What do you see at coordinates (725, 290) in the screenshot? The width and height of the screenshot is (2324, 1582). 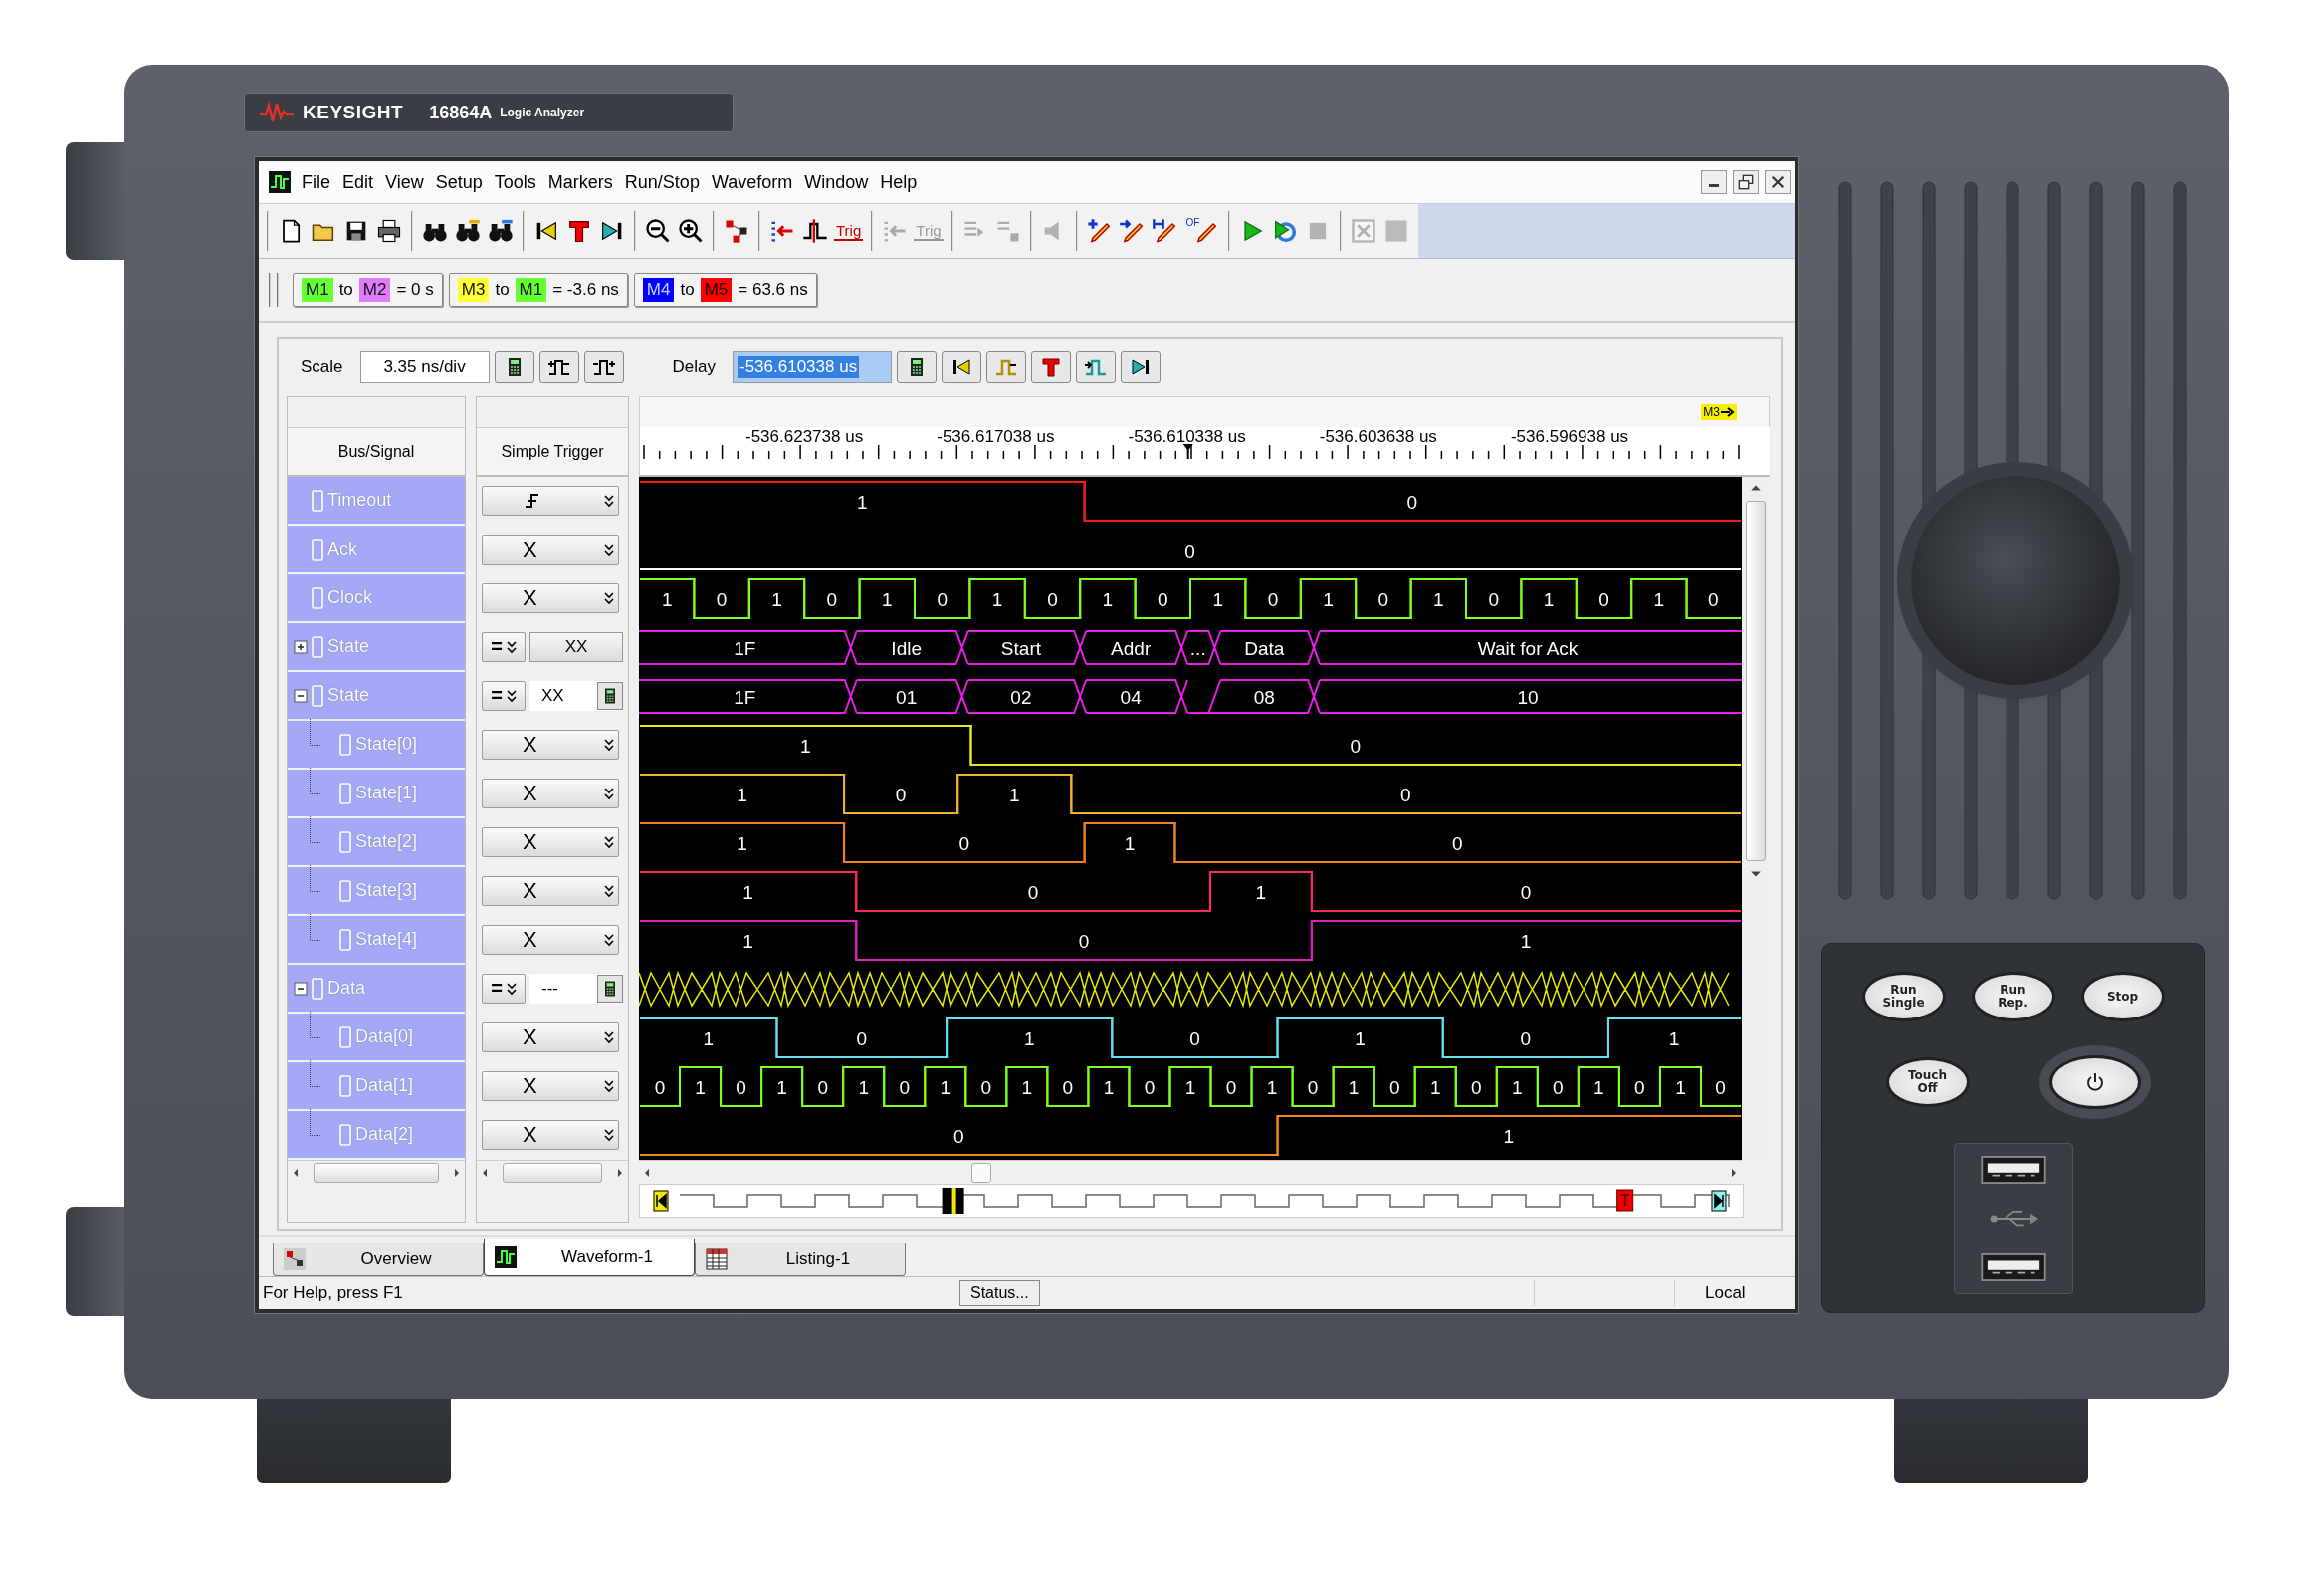 I see `marker-measurement: M4 to M5 = 63.6 ns` at bounding box center [725, 290].